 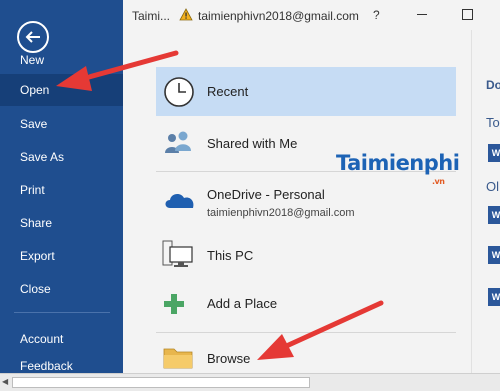 I want to click on arrow-to-open, so click(x=117, y=70).